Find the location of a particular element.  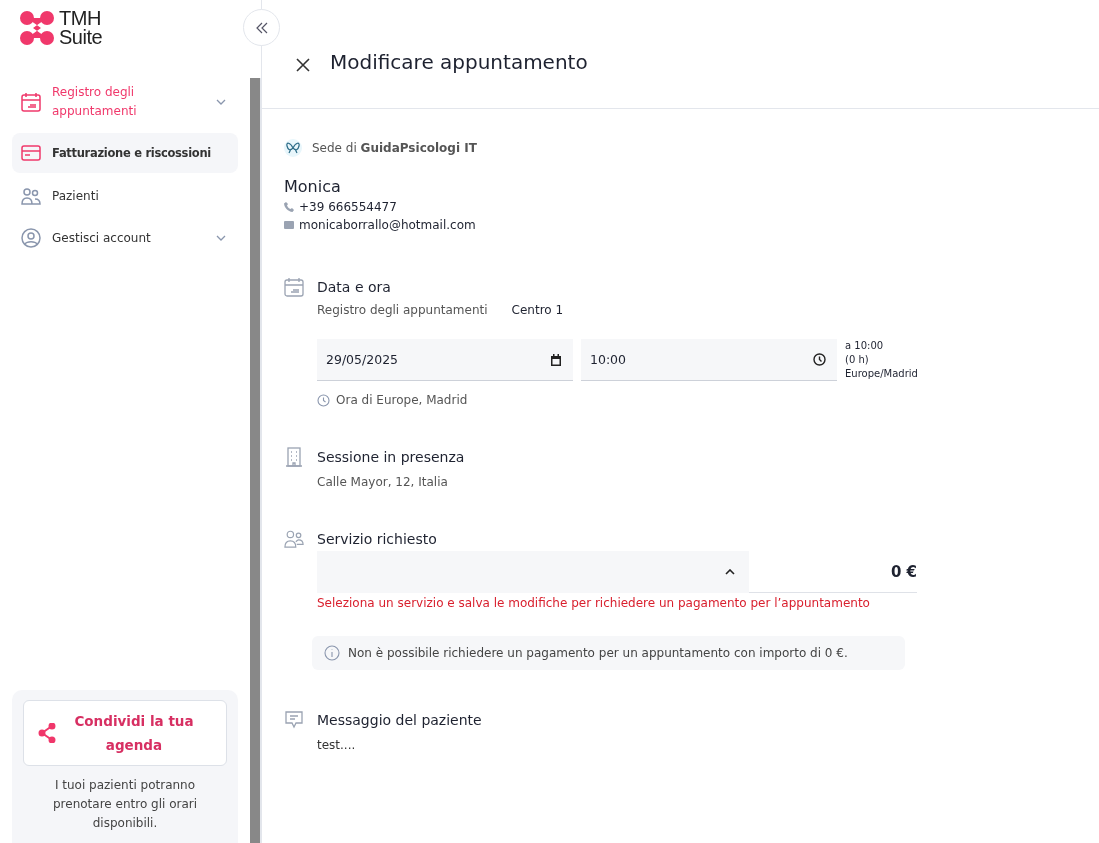

logo-icon is located at coordinates (37, 28).